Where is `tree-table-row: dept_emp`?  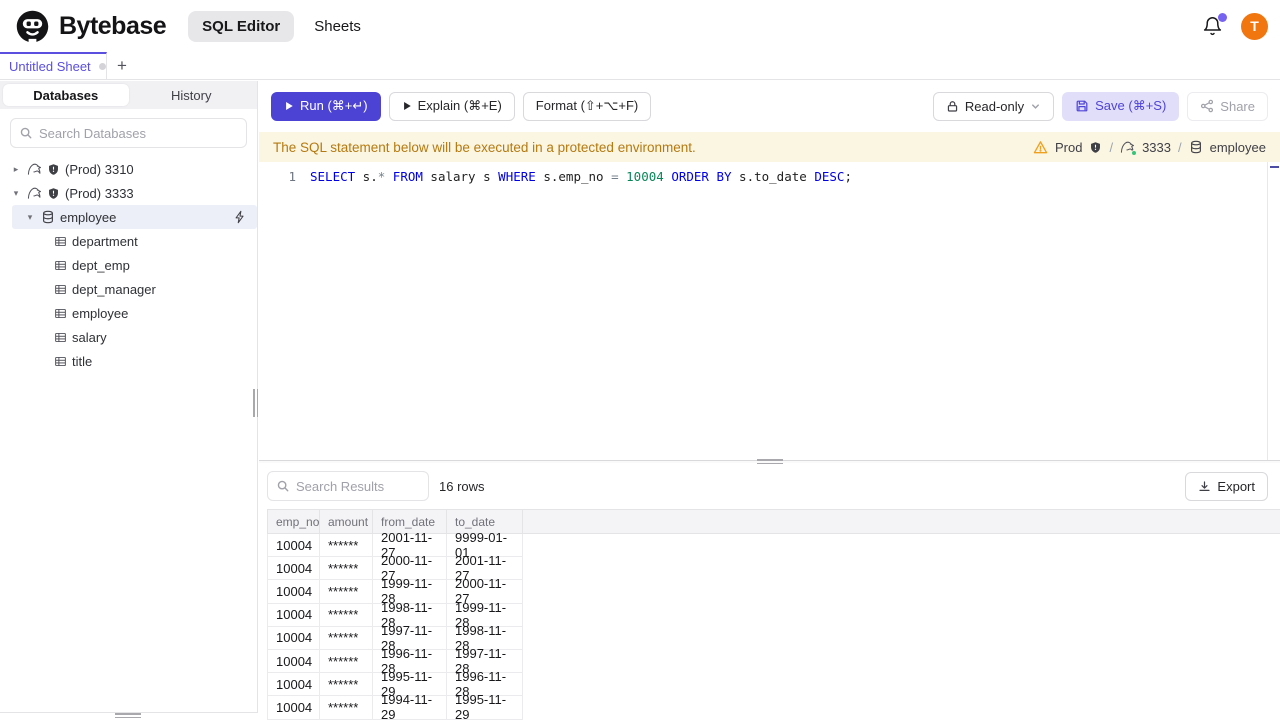
tree-table-row: dept_emp is located at coordinates (128, 265).